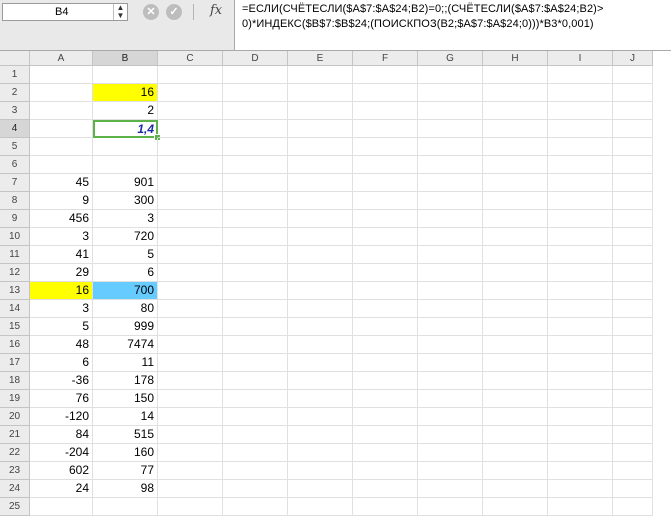 Image resolution: width=671 pixels, height=516 pixels. Describe the element at coordinates (125, 237) in the screenshot. I see `cell-b10: 720` at that location.